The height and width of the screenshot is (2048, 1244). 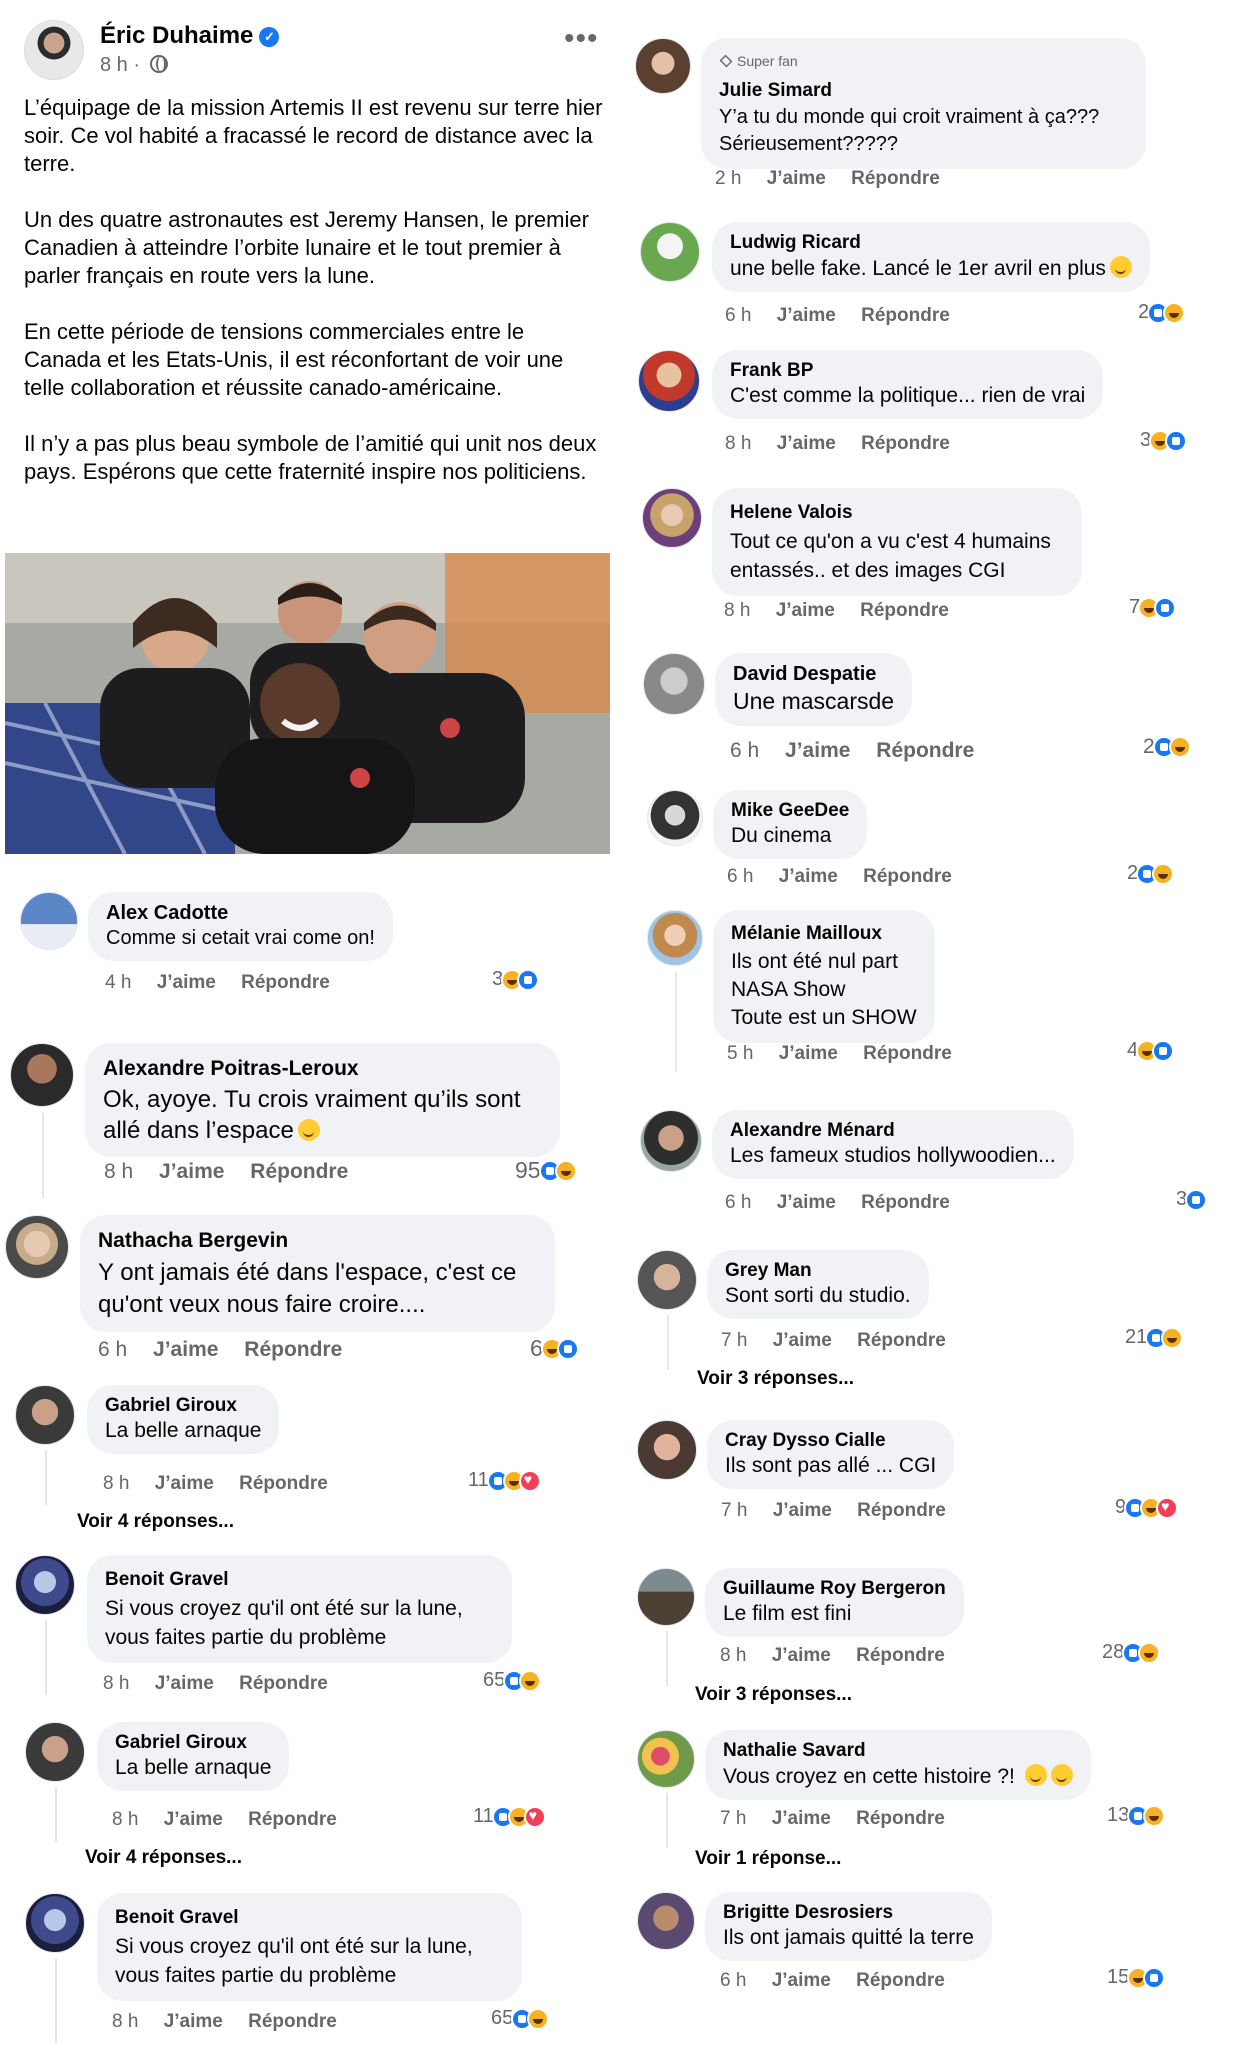 What do you see at coordinates (740, 1053) in the screenshot?
I see `comment-time: 5 h` at bounding box center [740, 1053].